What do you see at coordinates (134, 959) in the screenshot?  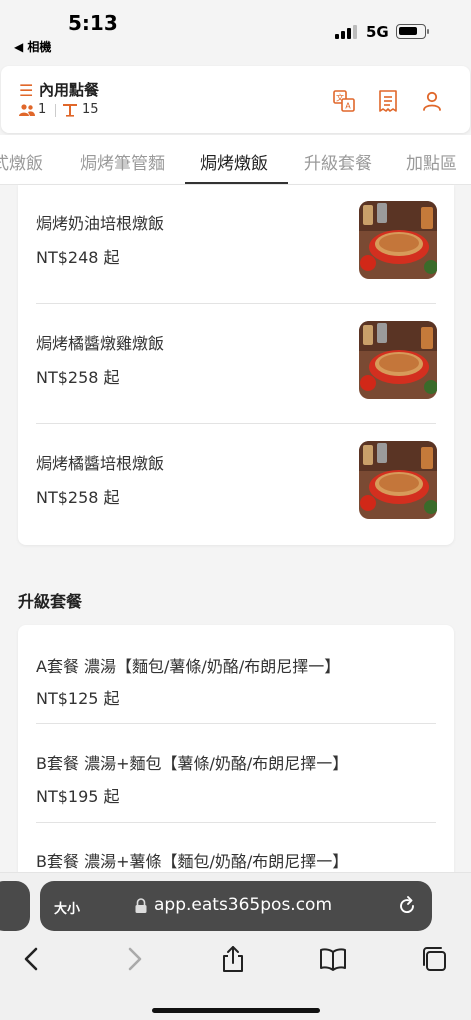 I see `forward-icon` at bounding box center [134, 959].